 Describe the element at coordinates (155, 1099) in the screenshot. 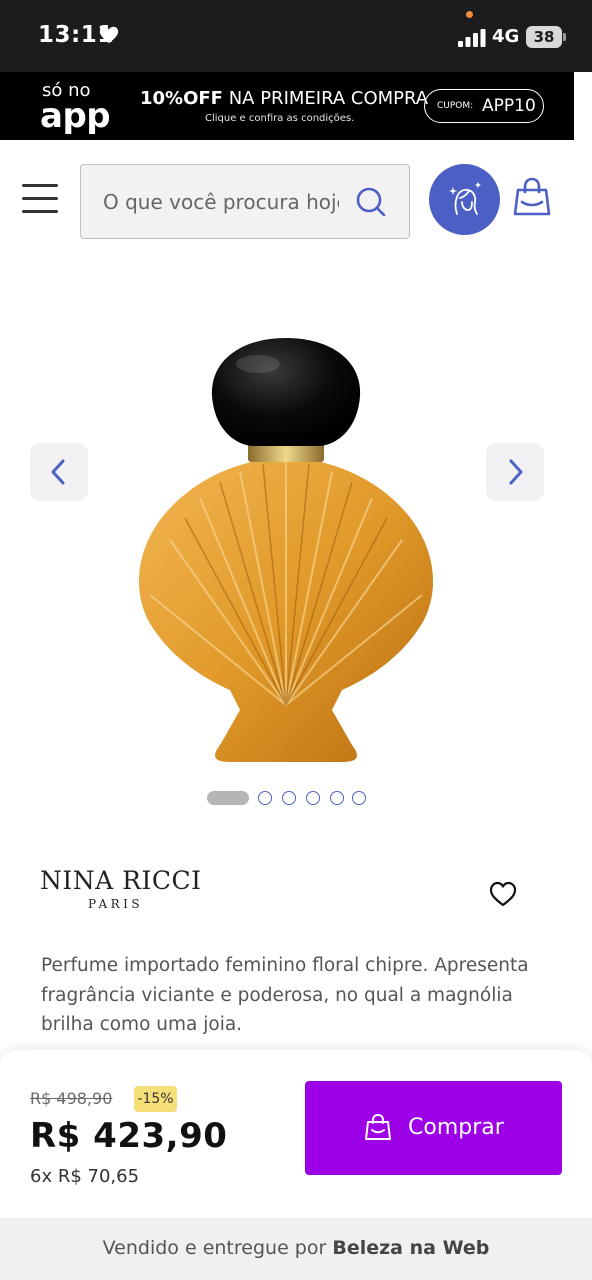

I see `discount-badge: -15%` at that location.